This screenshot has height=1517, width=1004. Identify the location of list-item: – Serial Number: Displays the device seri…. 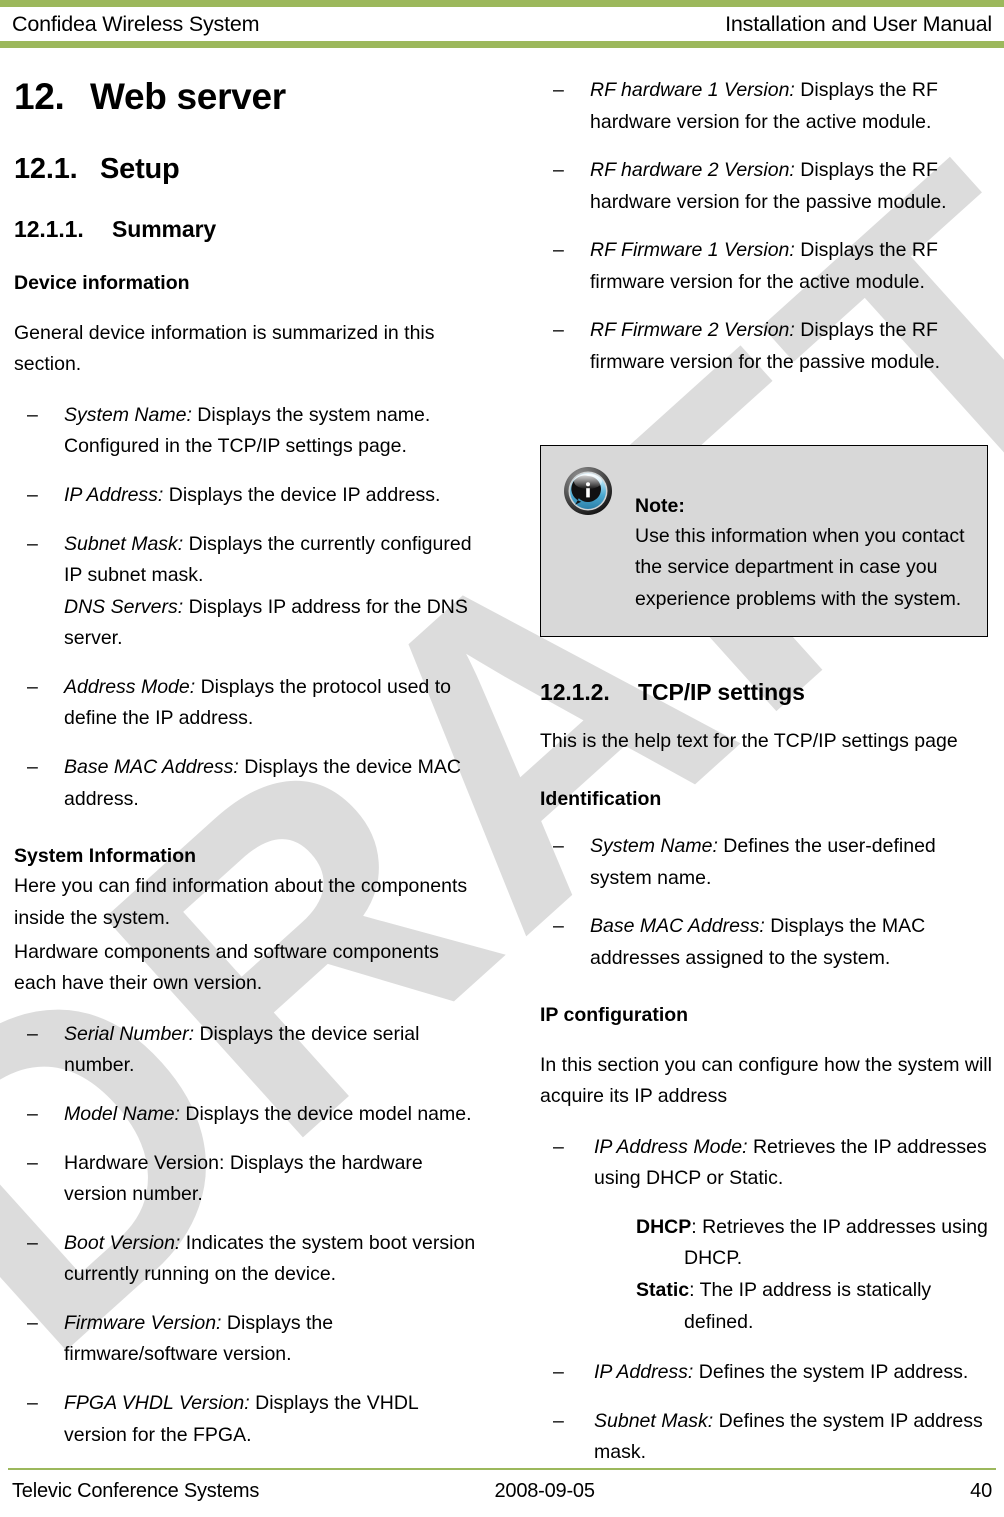
(246, 1050).